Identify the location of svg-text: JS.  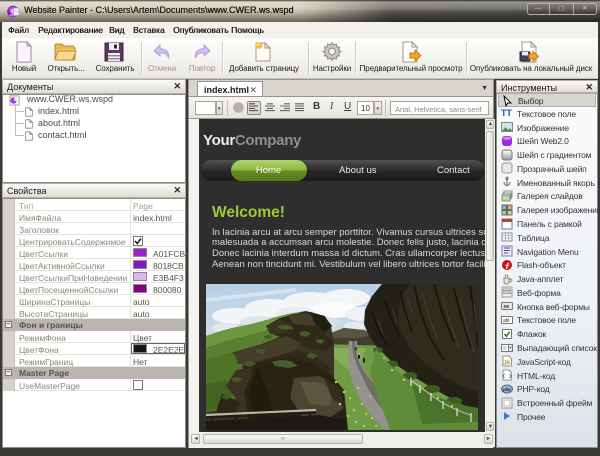
(507, 364).